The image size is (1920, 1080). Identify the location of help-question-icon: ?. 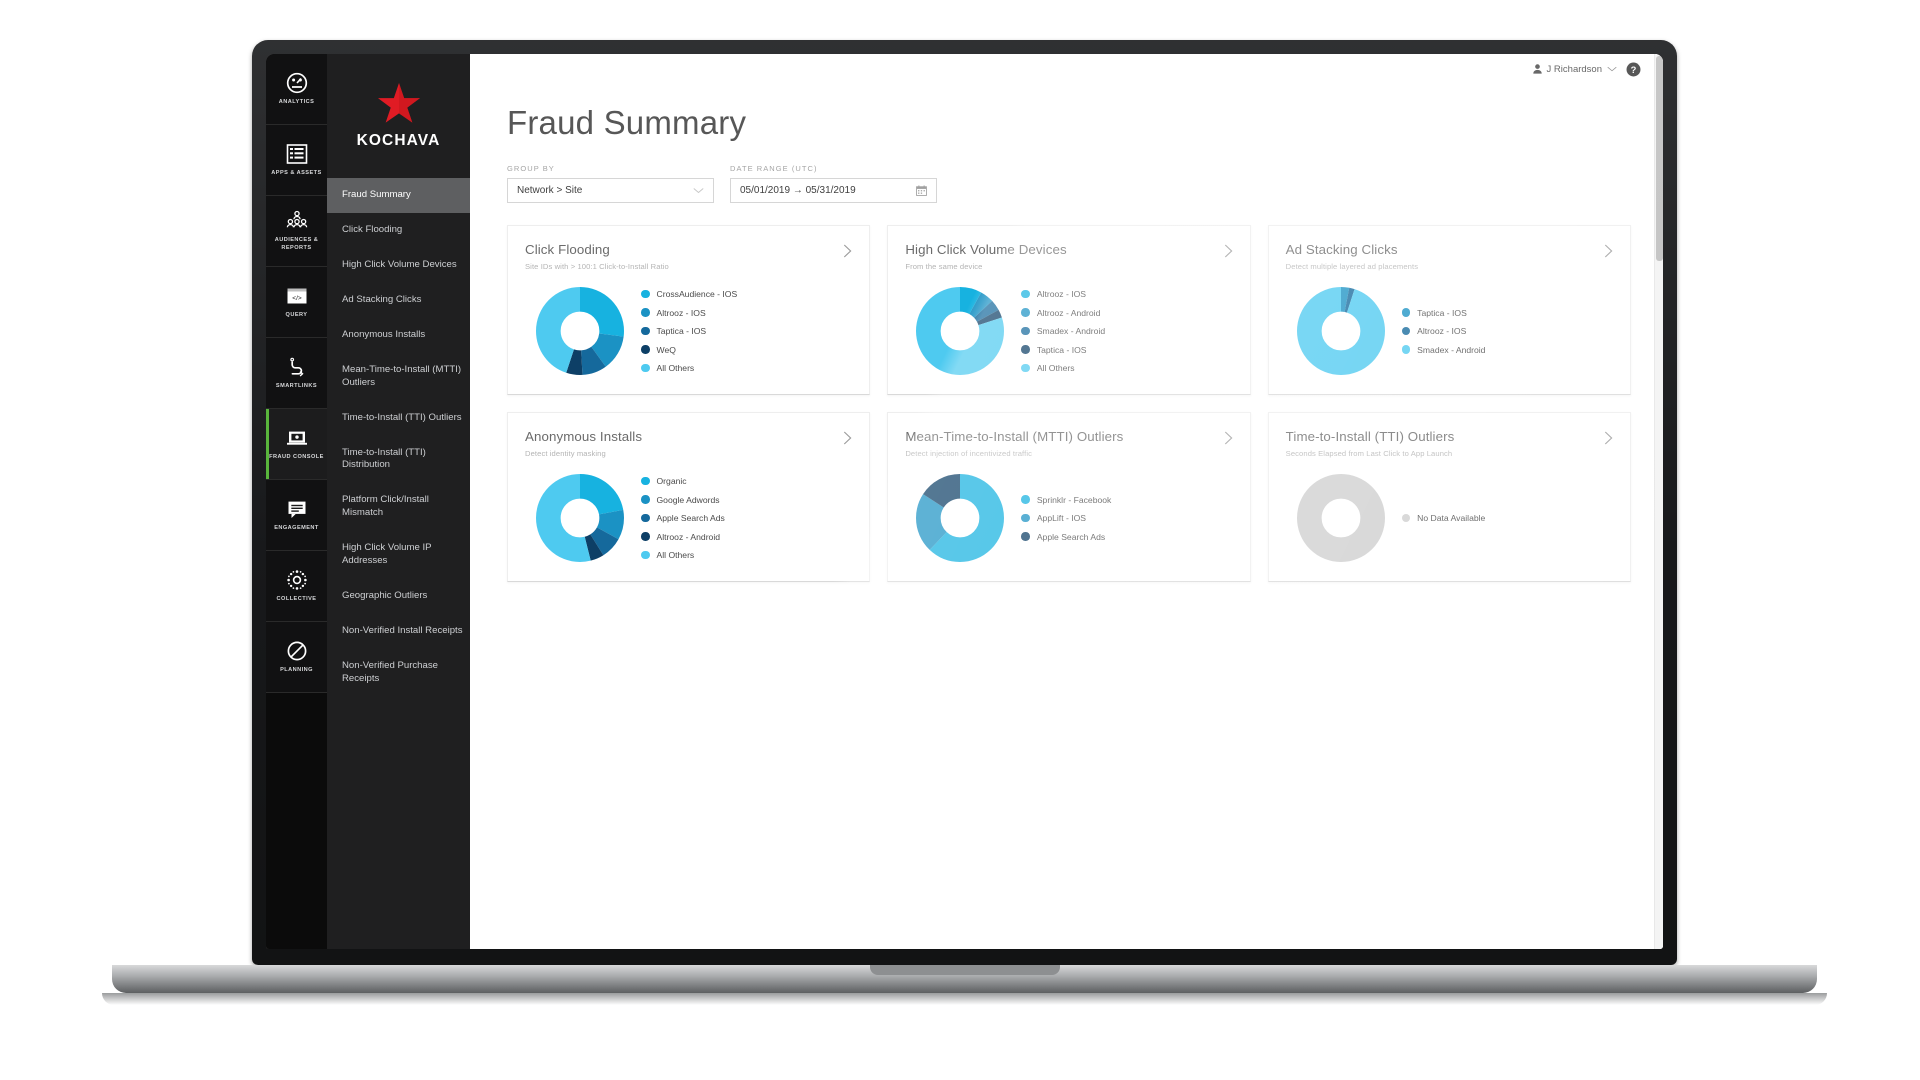
(1633, 69).